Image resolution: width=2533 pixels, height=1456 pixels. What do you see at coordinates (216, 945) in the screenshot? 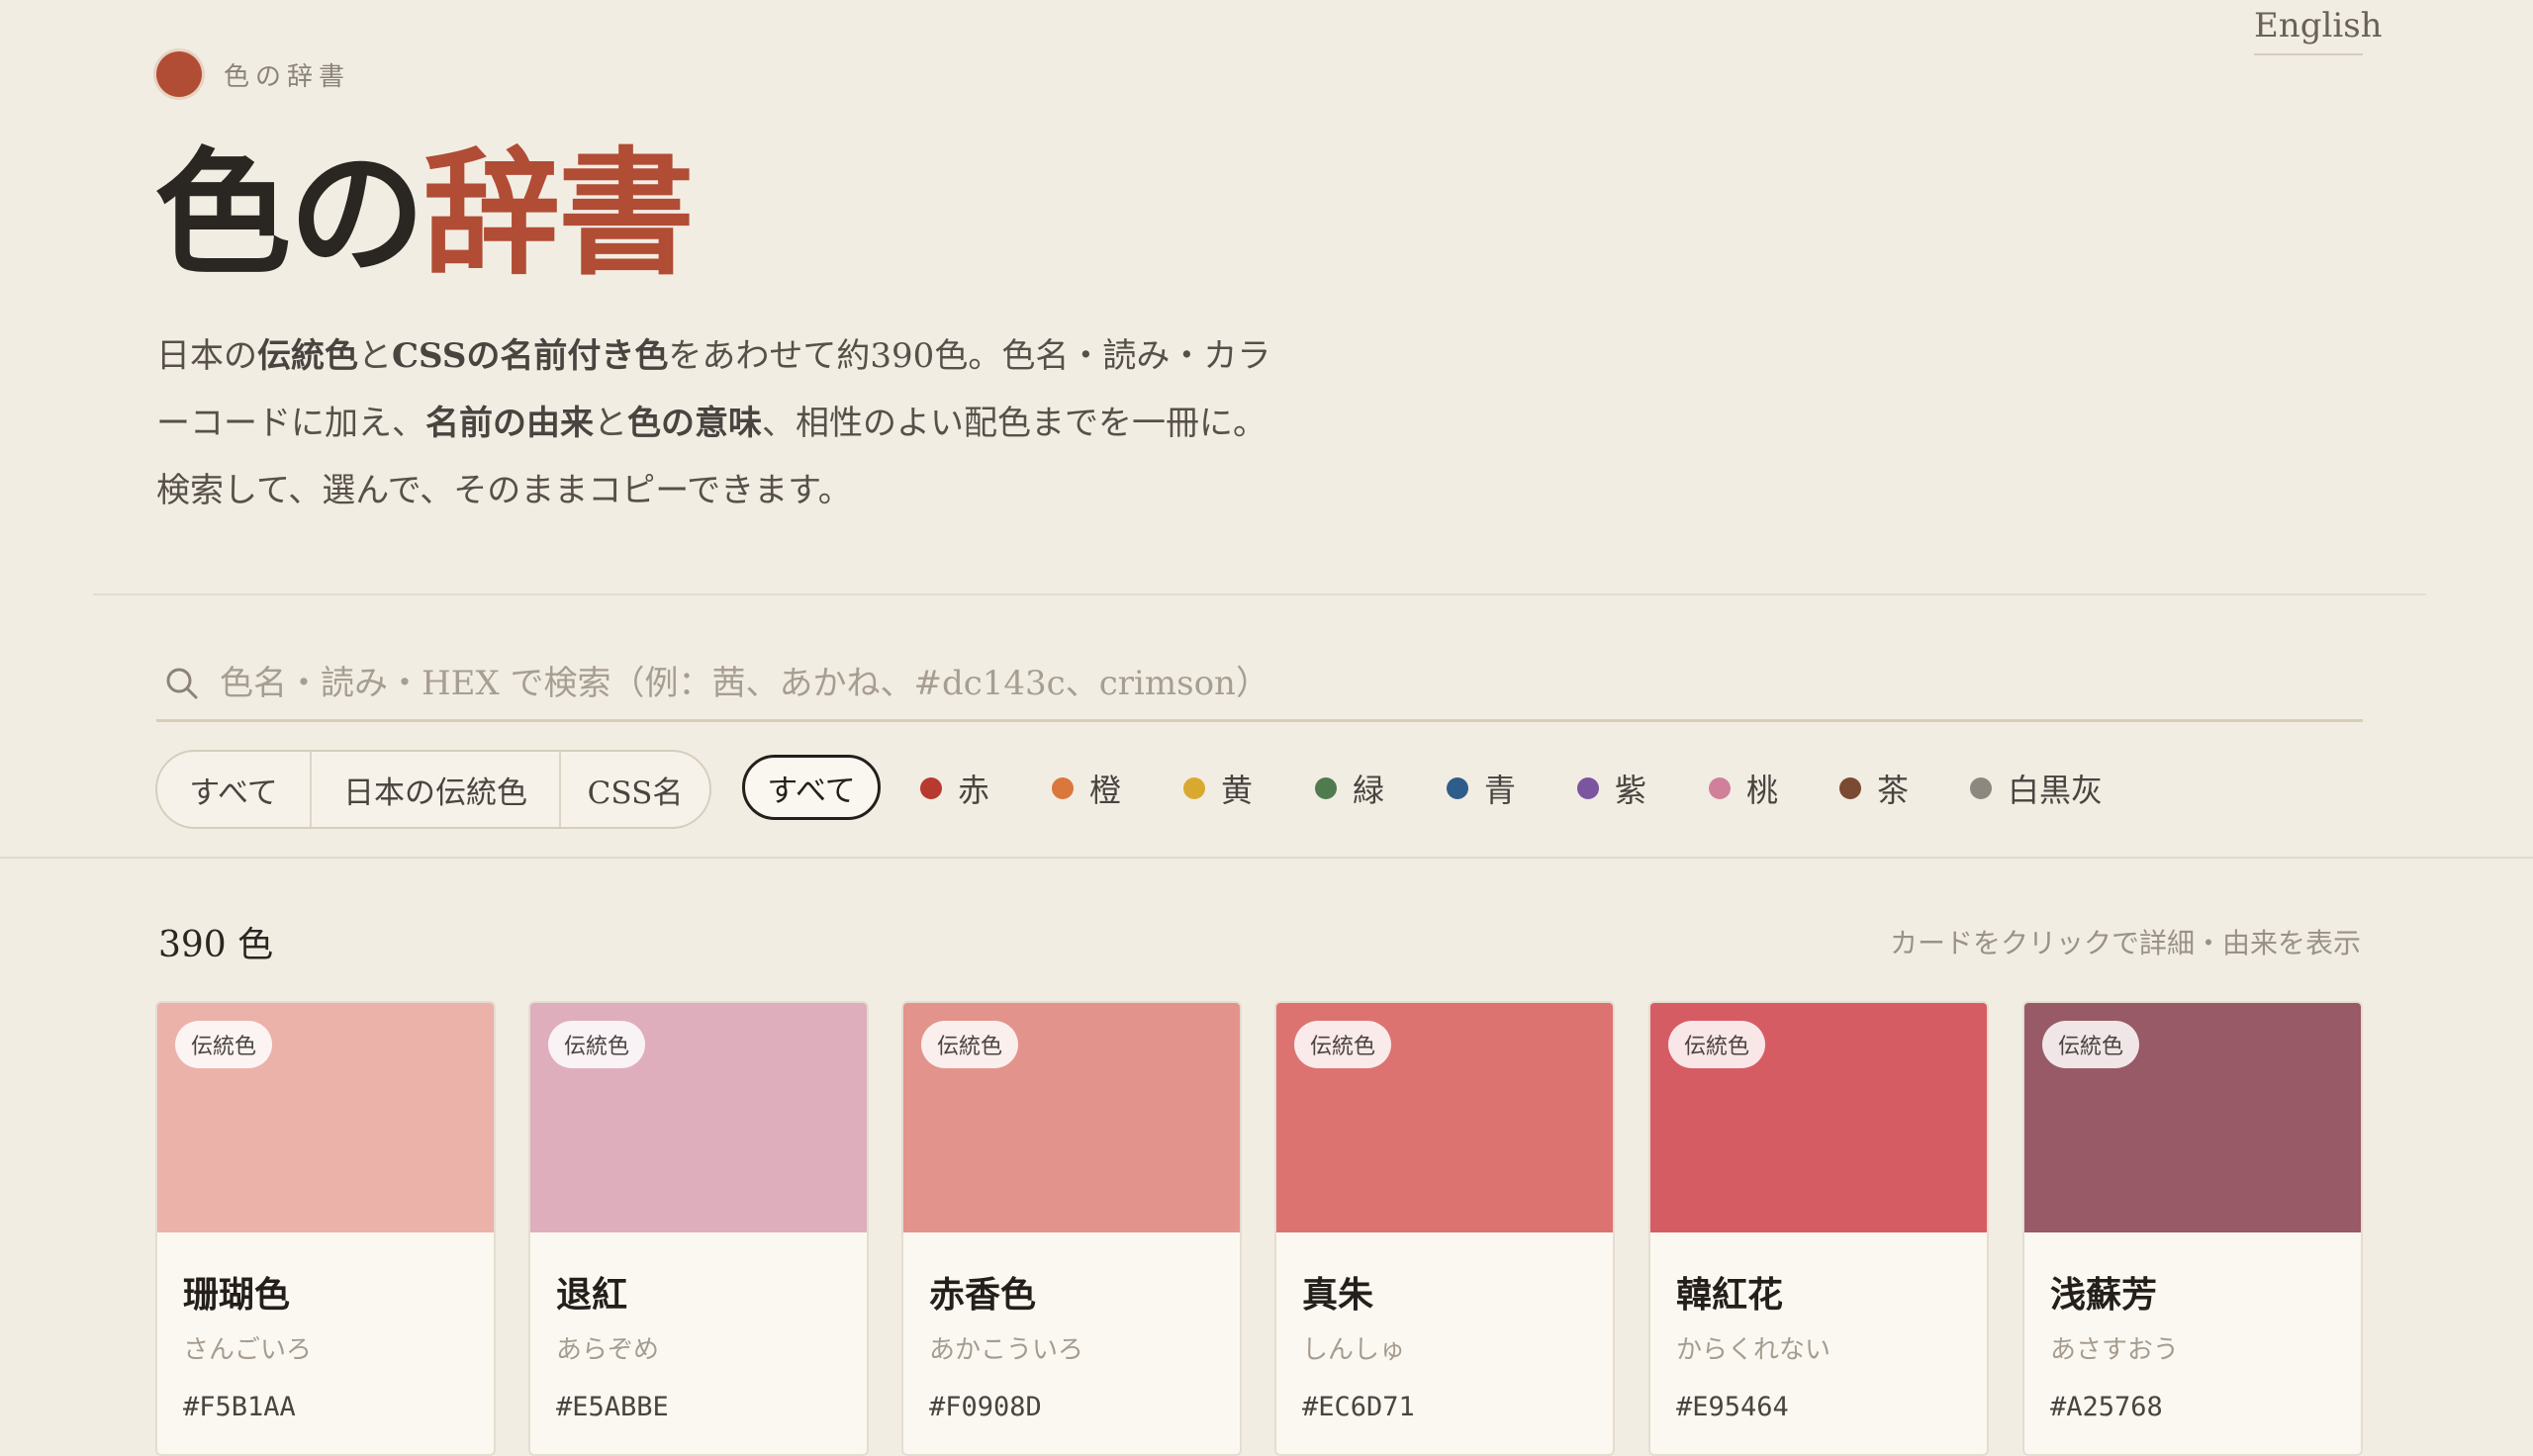
I see `results-count: 390 色` at bounding box center [216, 945].